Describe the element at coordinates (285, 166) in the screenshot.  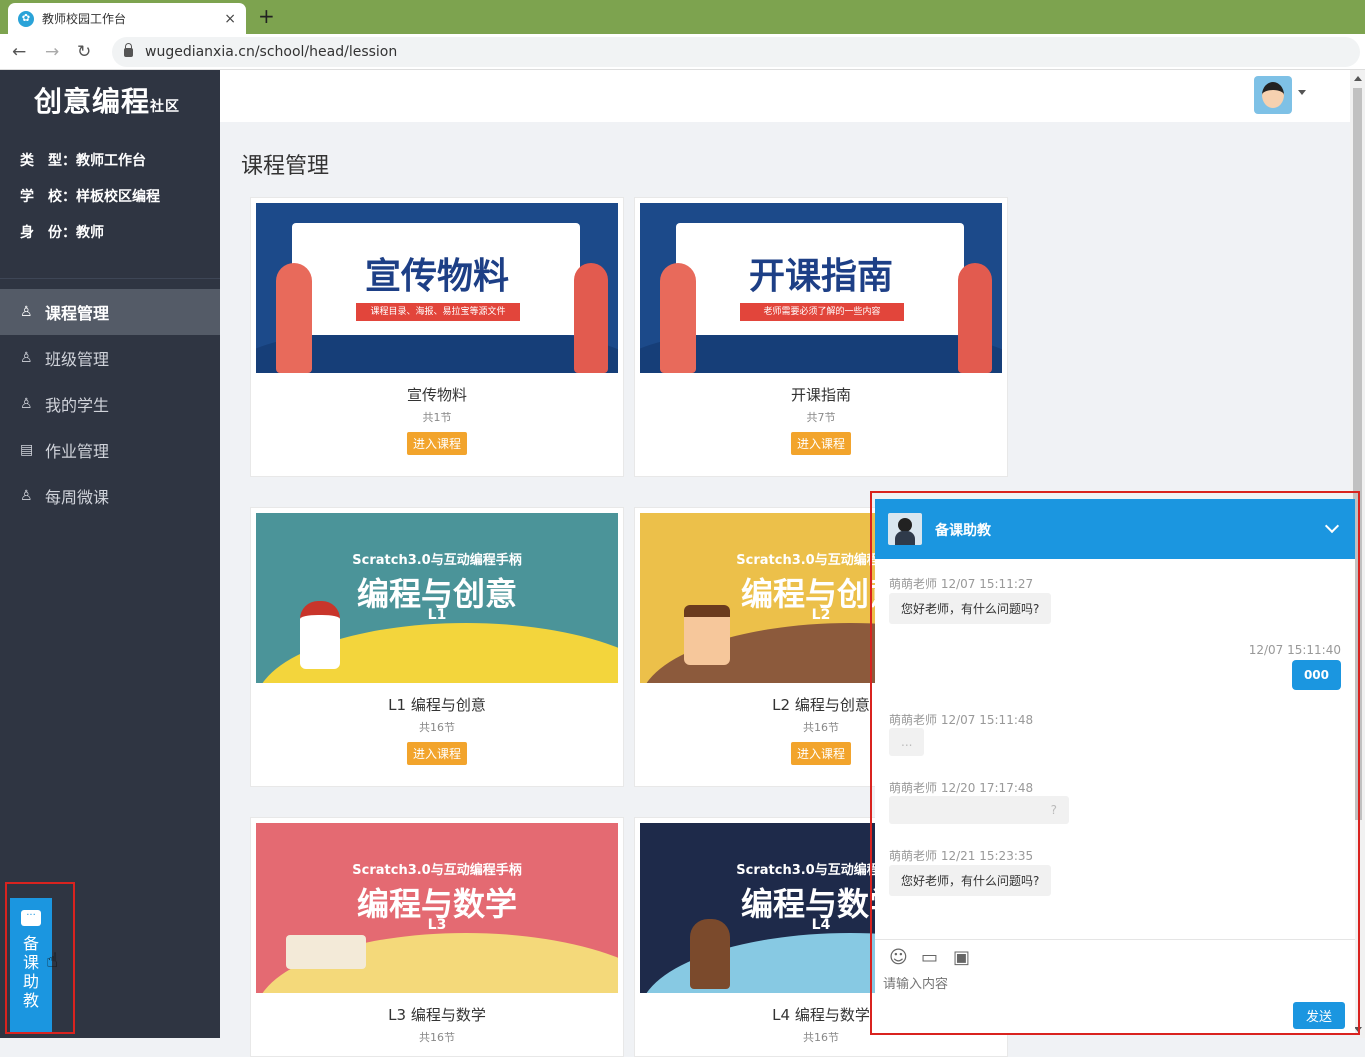
I see `page-title: 课程管理` at that location.